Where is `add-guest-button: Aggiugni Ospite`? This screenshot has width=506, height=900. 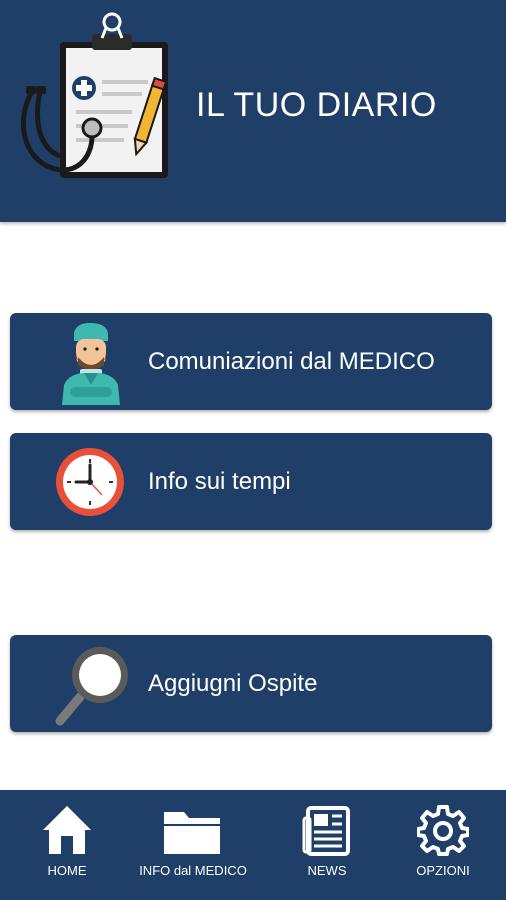 add-guest-button: Aggiugni Ospite is located at coordinates (251, 683).